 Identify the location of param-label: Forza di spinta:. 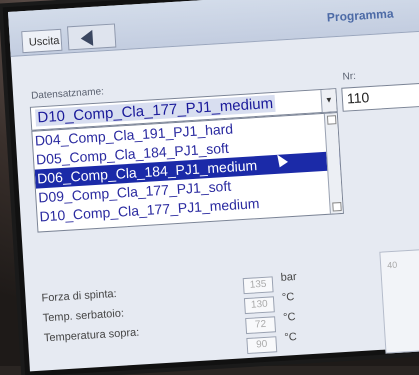
(79, 296).